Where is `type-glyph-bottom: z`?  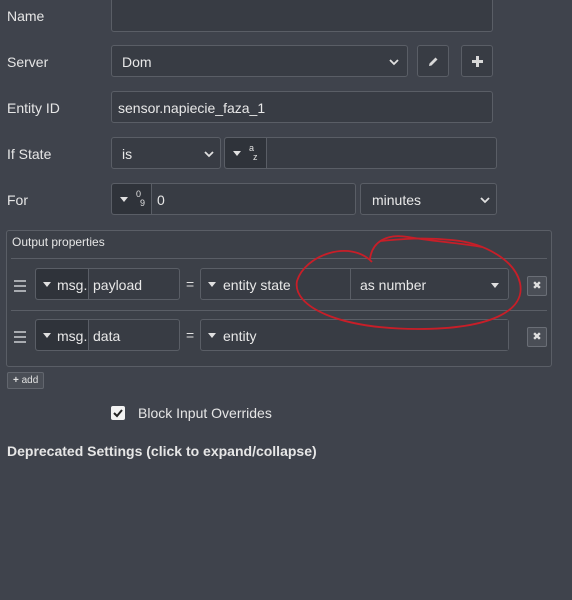
type-glyph-bottom: z is located at coordinates (255, 157).